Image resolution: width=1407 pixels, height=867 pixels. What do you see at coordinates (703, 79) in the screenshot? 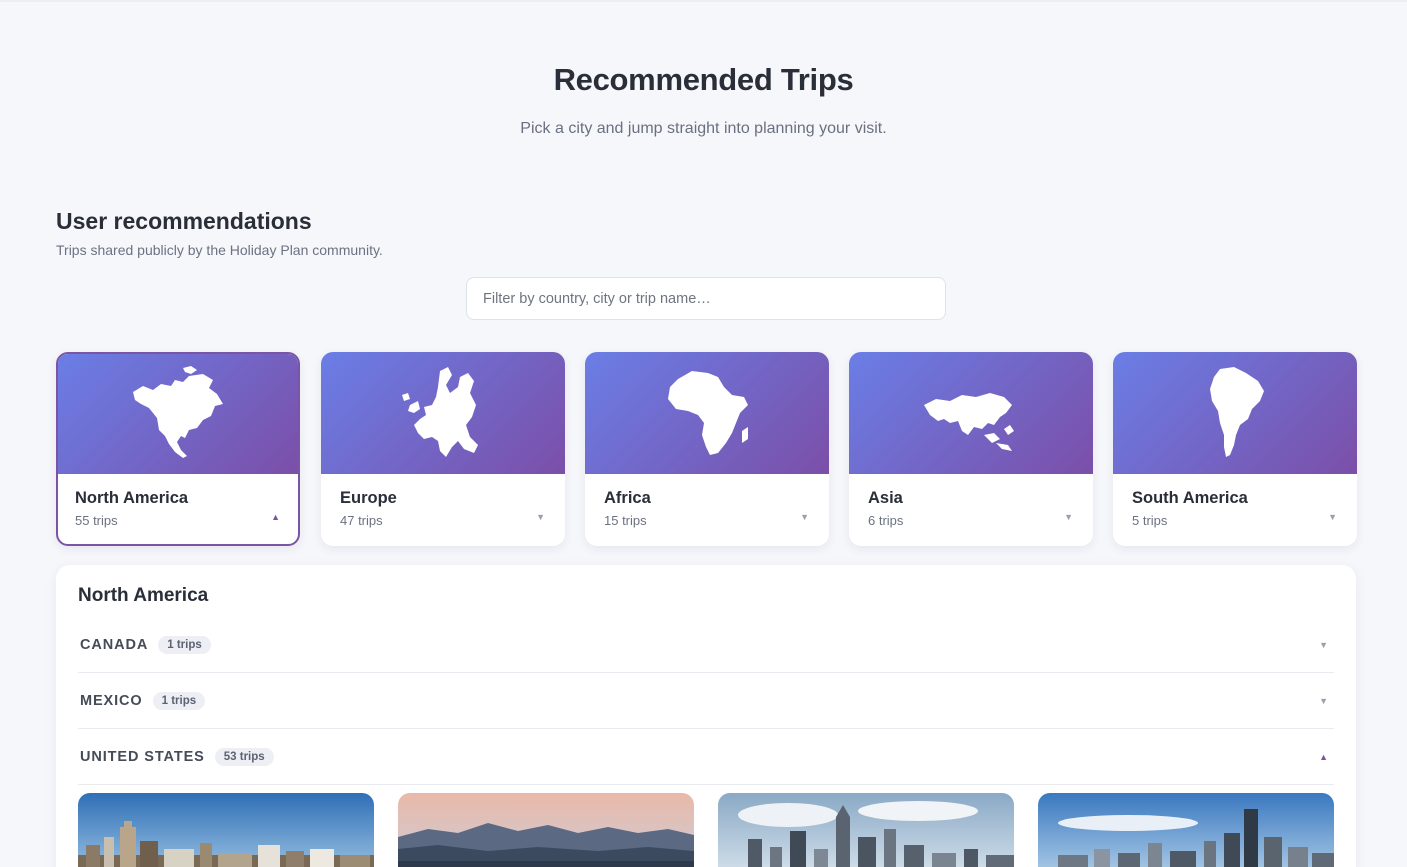
I see `page-title: Recommended Trips` at bounding box center [703, 79].